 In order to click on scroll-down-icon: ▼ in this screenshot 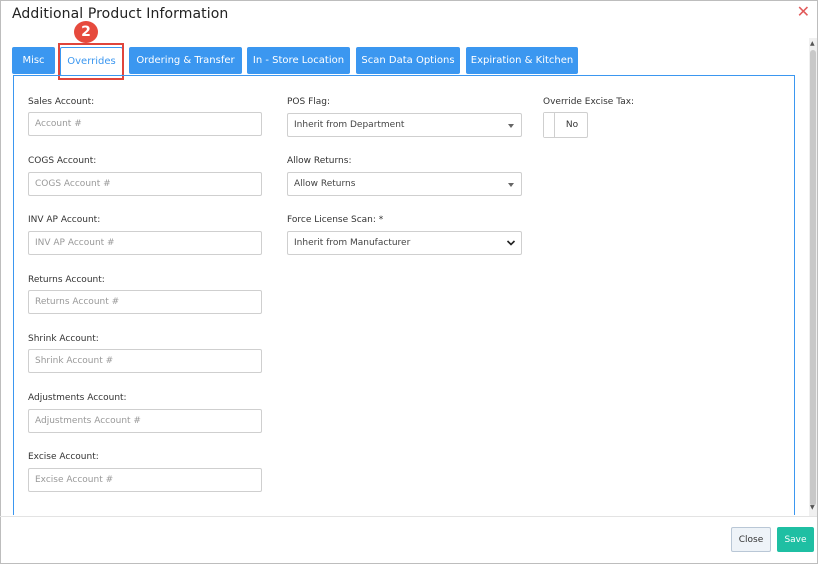, I will do `click(812, 507)`.